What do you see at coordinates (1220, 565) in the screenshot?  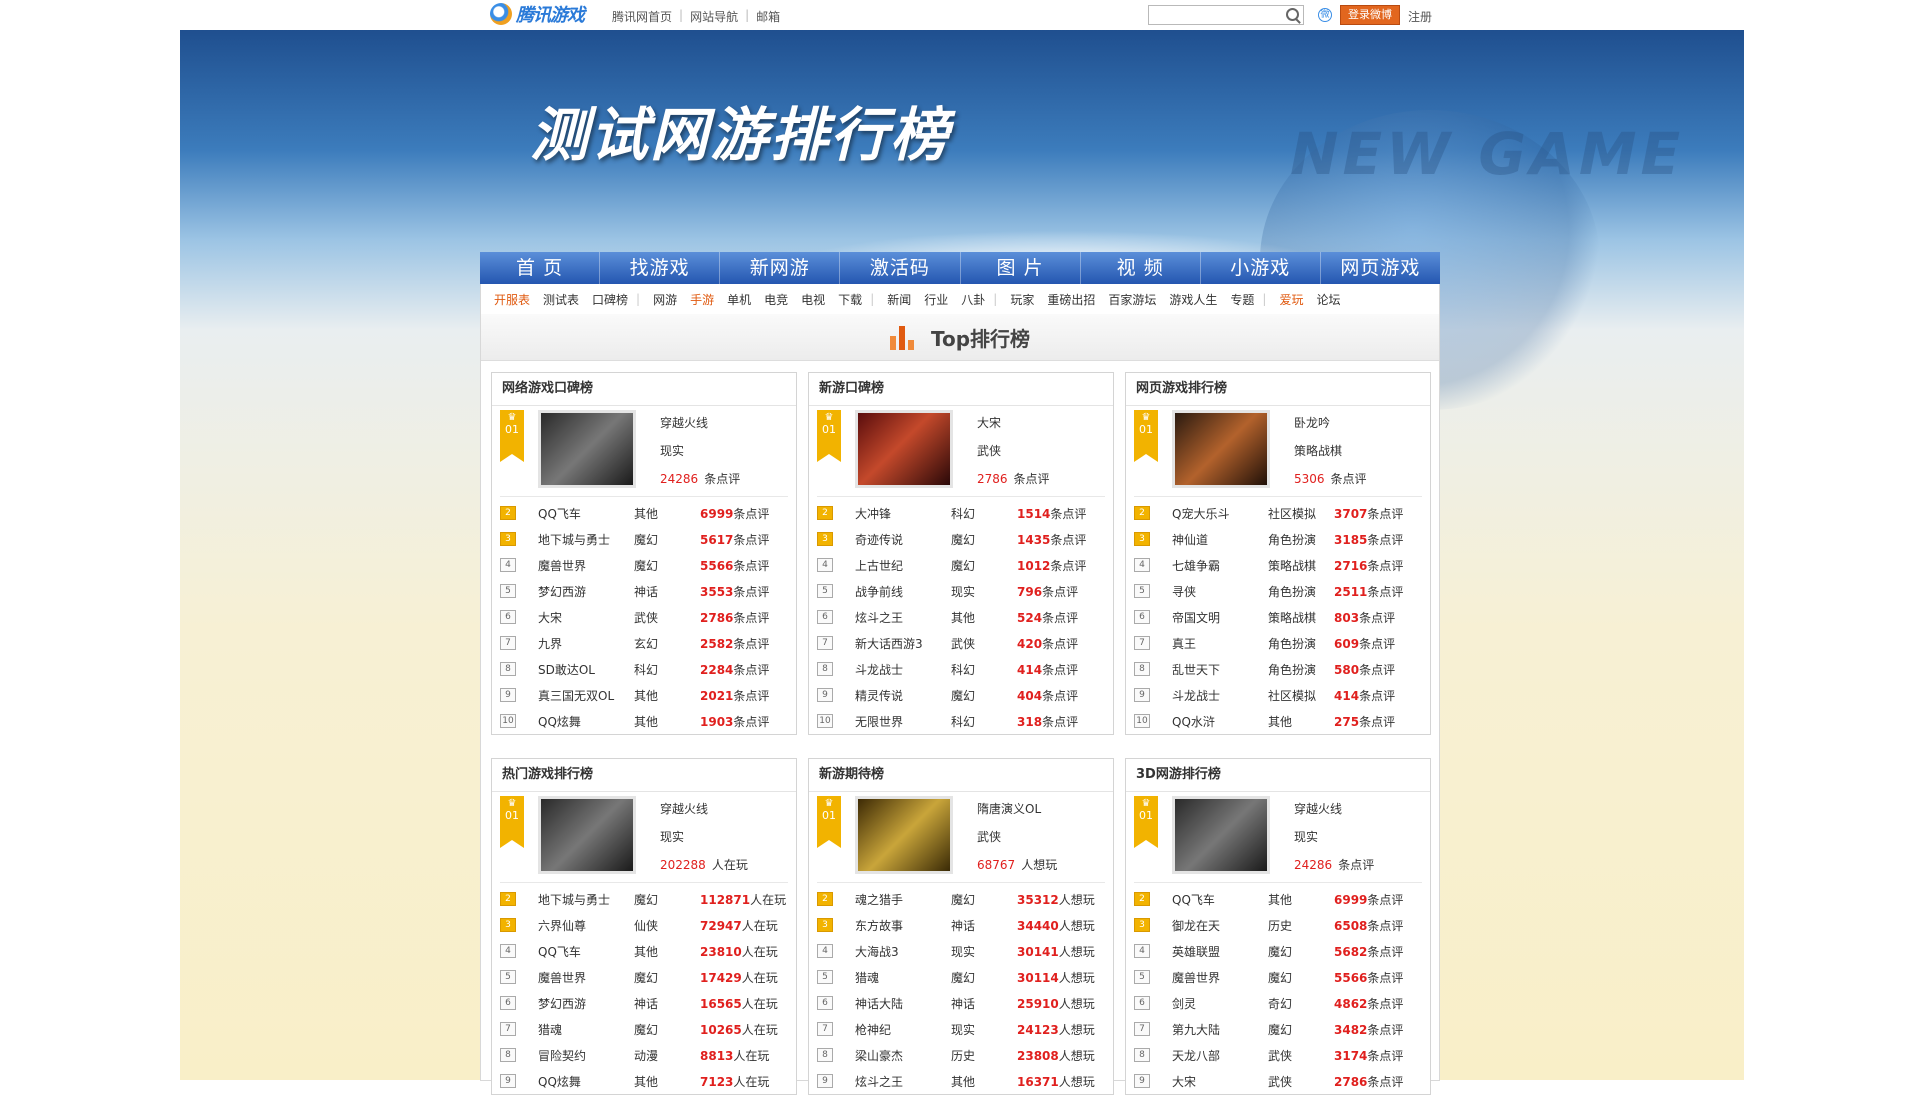 I see `game-name: 七雄争霸` at bounding box center [1220, 565].